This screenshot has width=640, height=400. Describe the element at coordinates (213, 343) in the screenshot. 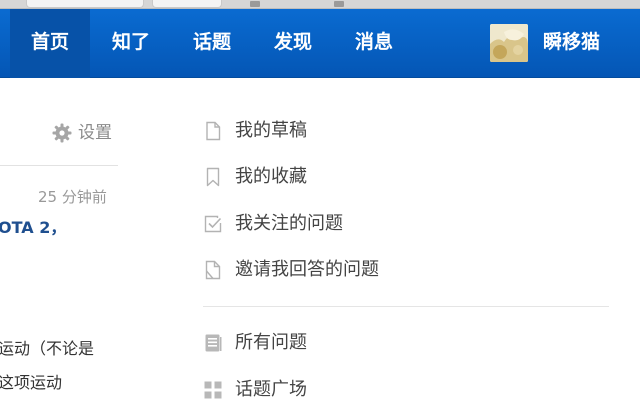

I see `list-document-icon` at that location.